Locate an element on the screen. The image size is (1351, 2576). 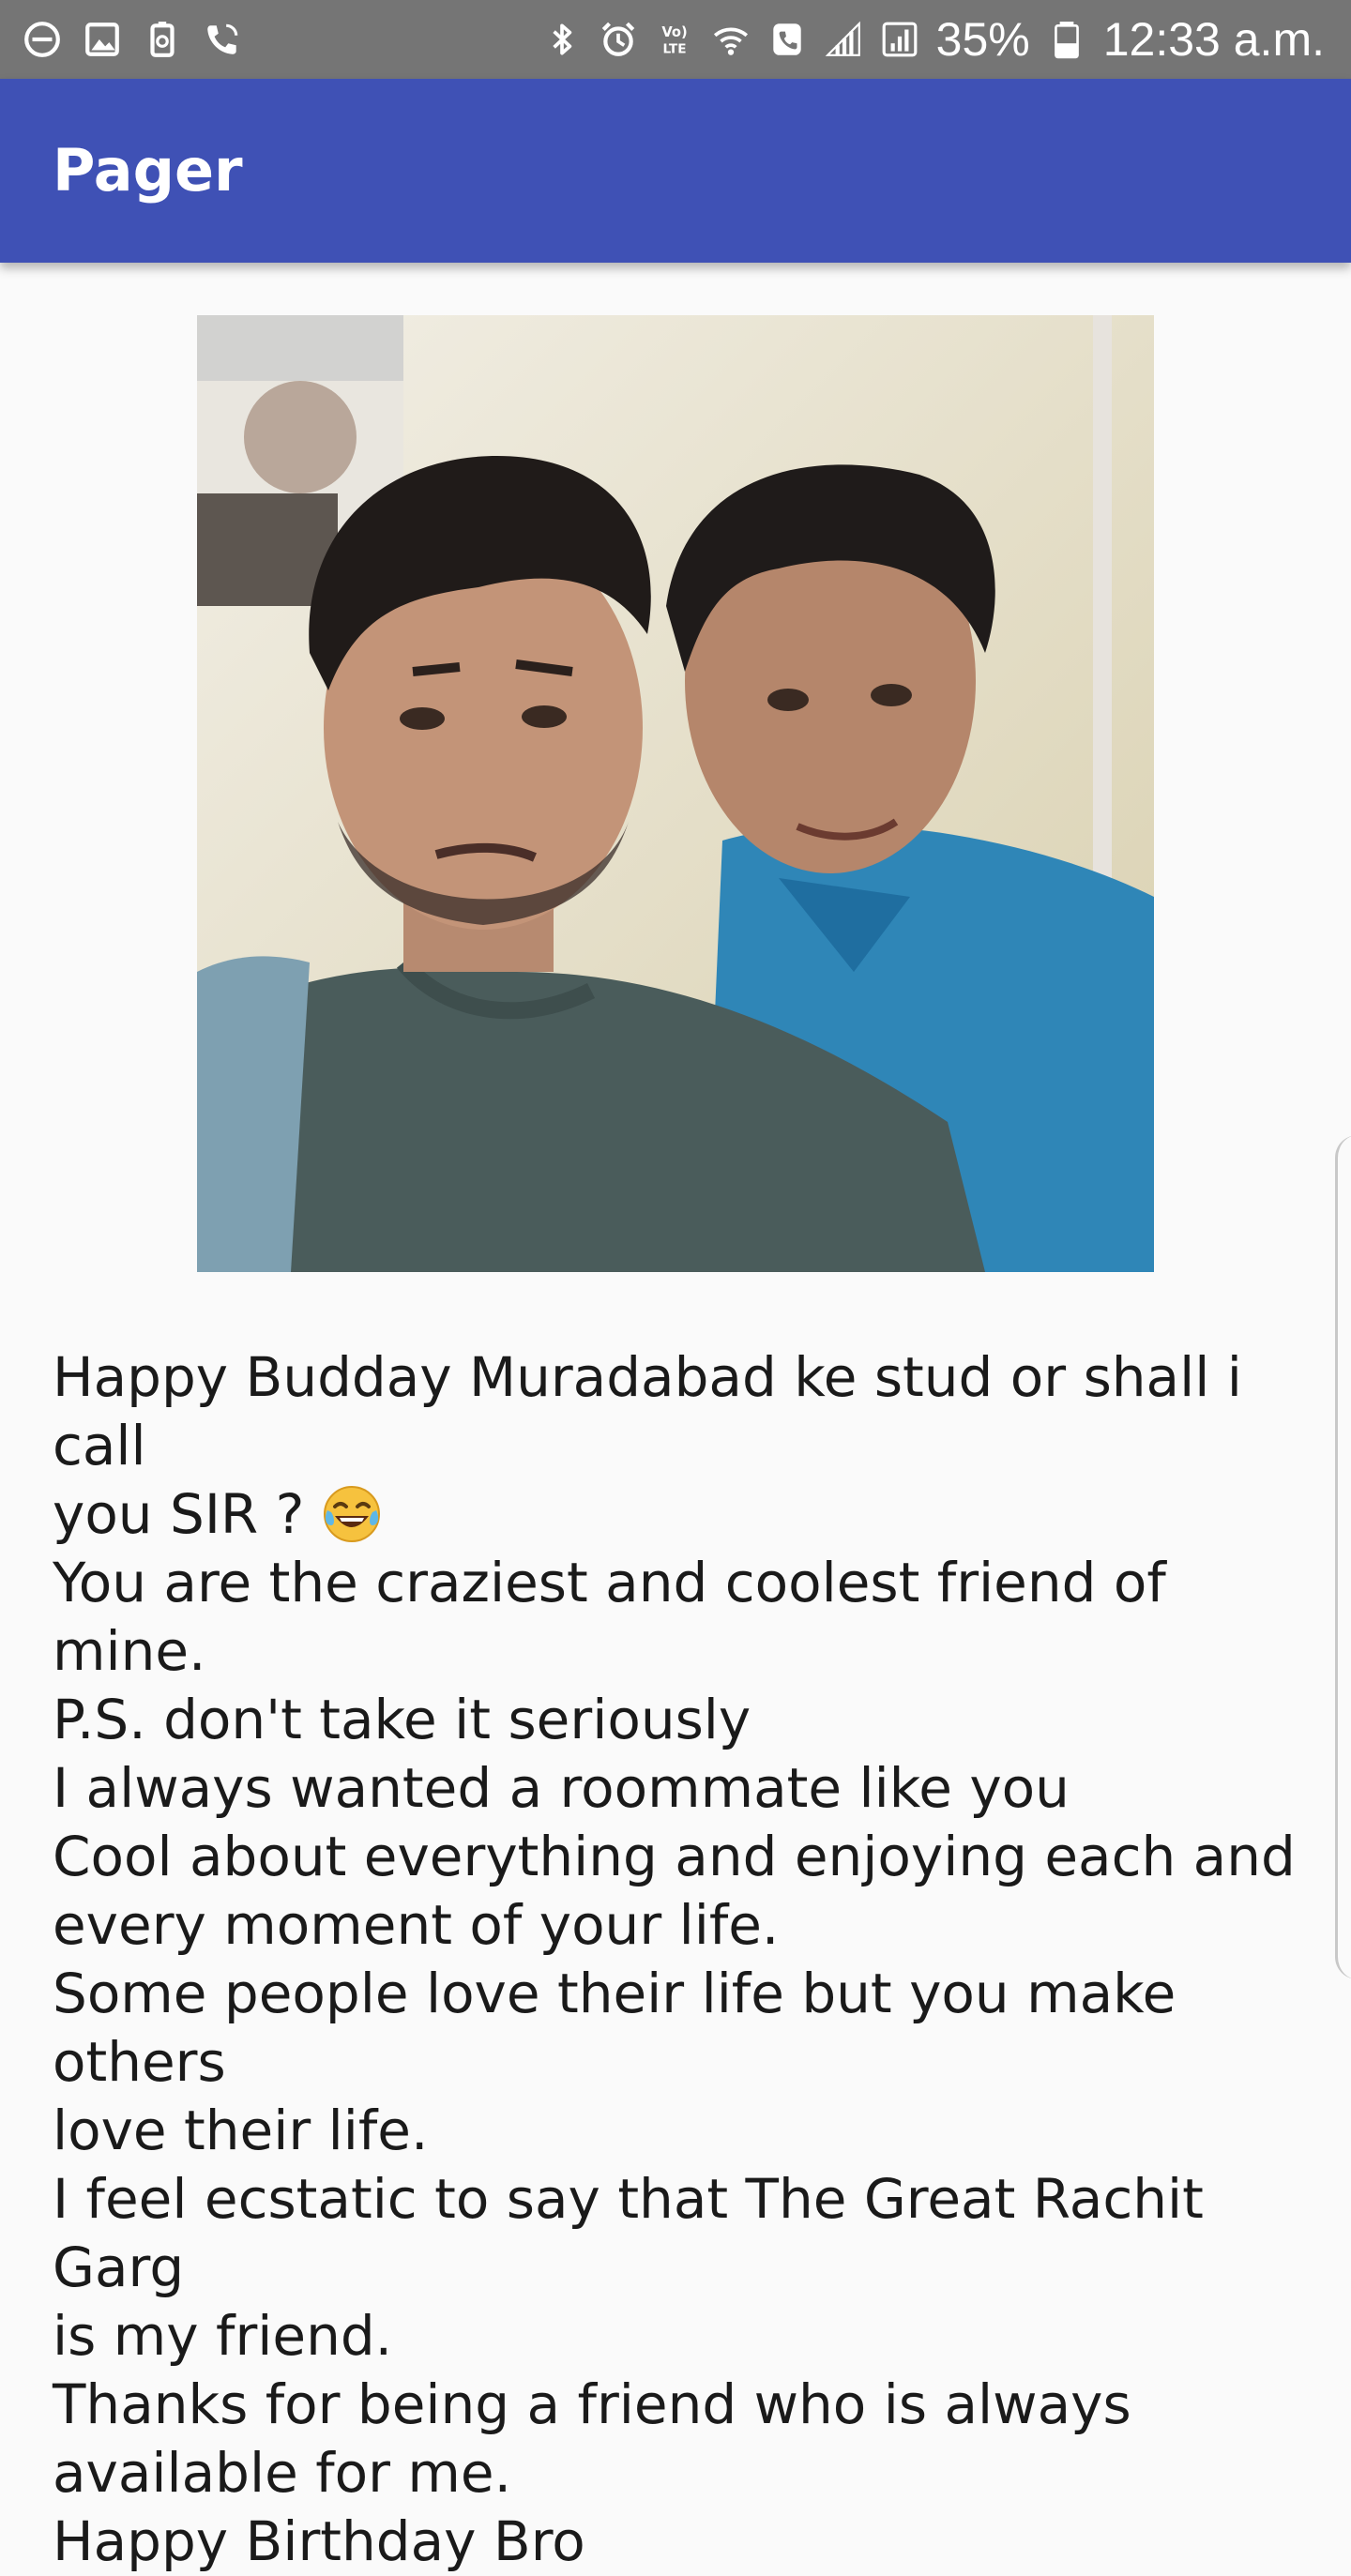
do-not-disturb-icon is located at coordinates (43, 39).